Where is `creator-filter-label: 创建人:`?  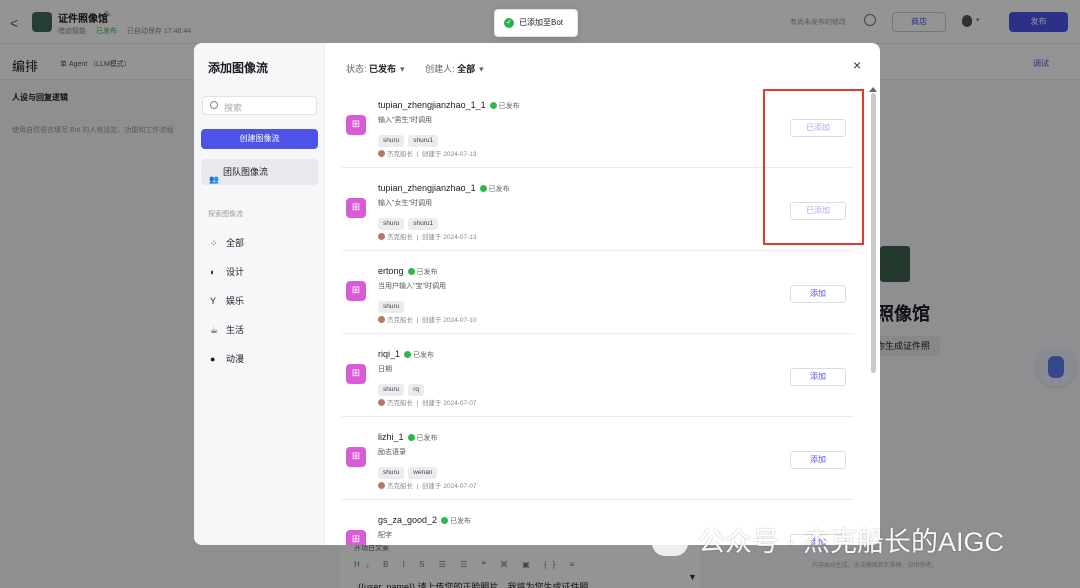
creator-filter-label: 创建人: is located at coordinates (440, 69).